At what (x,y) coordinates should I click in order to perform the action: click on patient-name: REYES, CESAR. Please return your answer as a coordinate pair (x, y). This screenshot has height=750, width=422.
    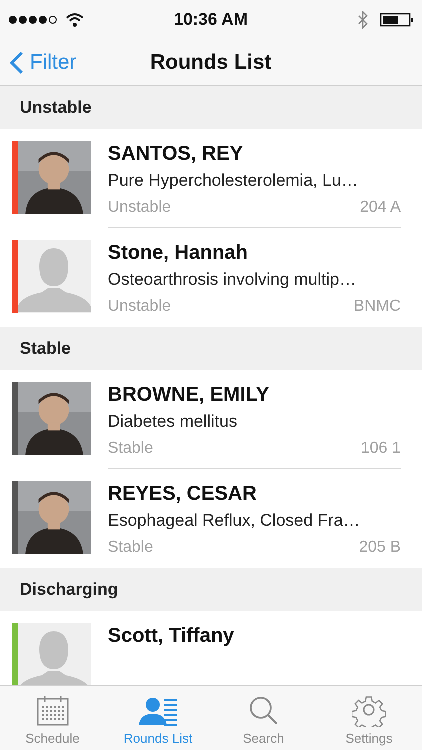
    Looking at the image, I should click on (183, 494).